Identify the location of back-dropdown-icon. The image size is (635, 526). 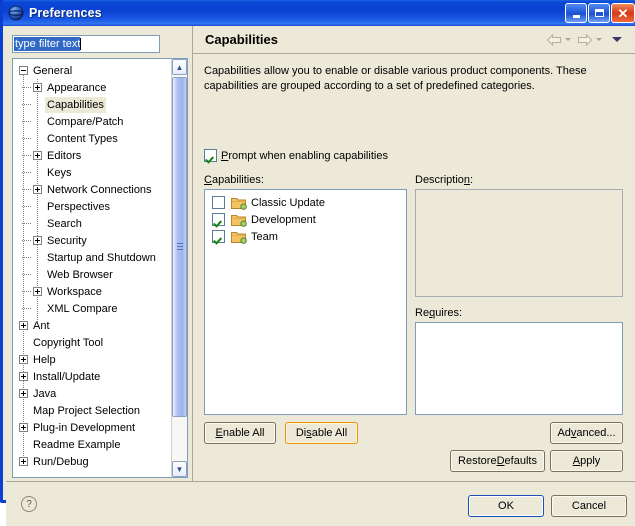
(568, 39).